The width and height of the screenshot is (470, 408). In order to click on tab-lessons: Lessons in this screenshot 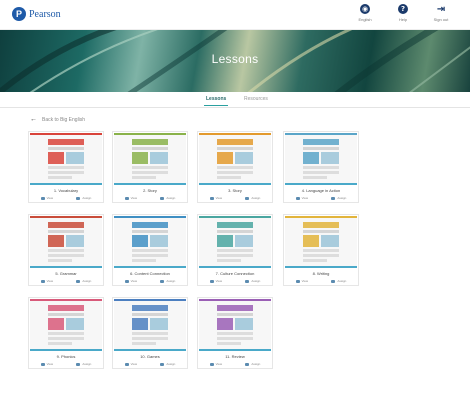, I will do `click(216, 101)`.